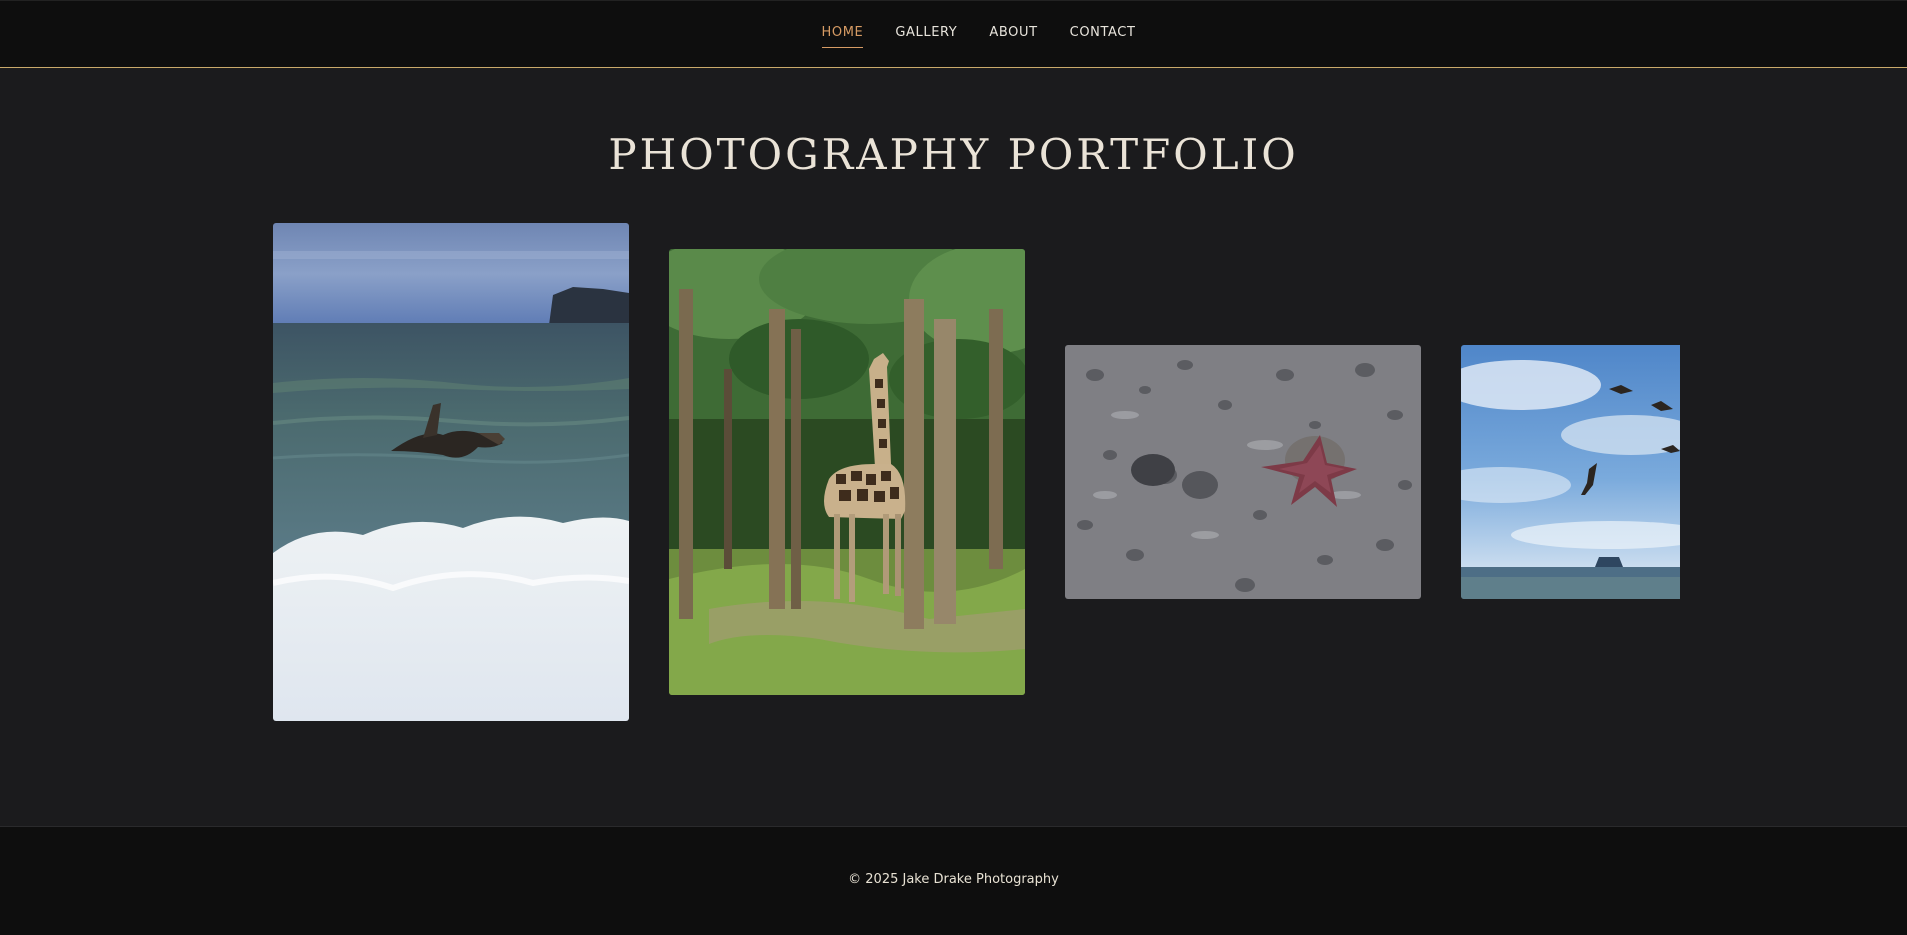  I want to click on nav-contact-link: CONTACT, so click(1103, 34).